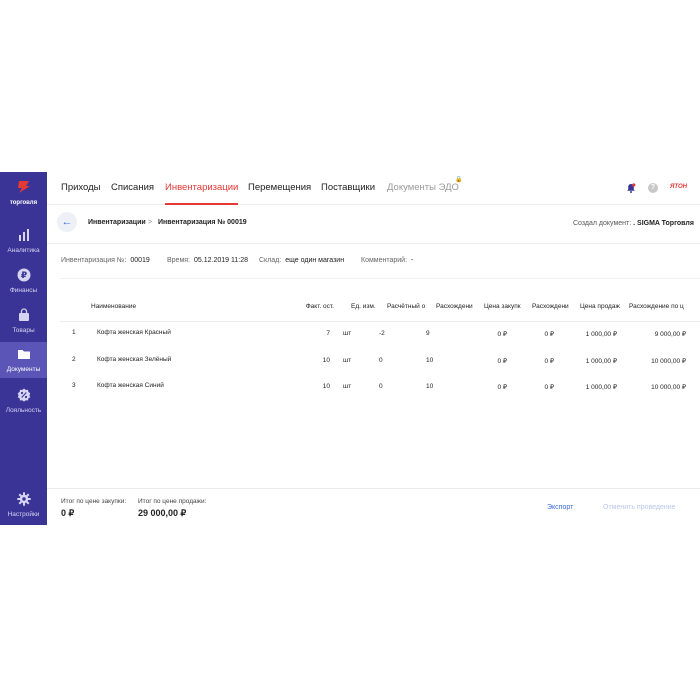  What do you see at coordinates (639, 507) in the screenshot?
I see `cancel-posting-button: Отменить проведение` at bounding box center [639, 507].